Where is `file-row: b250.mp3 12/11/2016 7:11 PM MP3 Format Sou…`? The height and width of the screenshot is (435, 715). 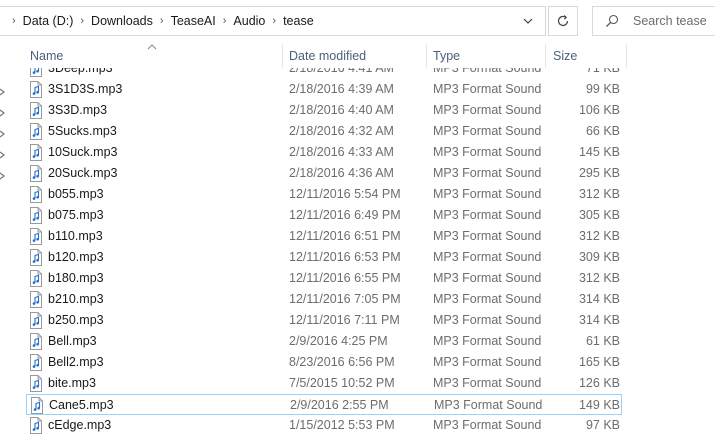 file-row: b250.mp3 12/11/2016 7:11 PM MP3 Format Sou… is located at coordinates (324, 320).